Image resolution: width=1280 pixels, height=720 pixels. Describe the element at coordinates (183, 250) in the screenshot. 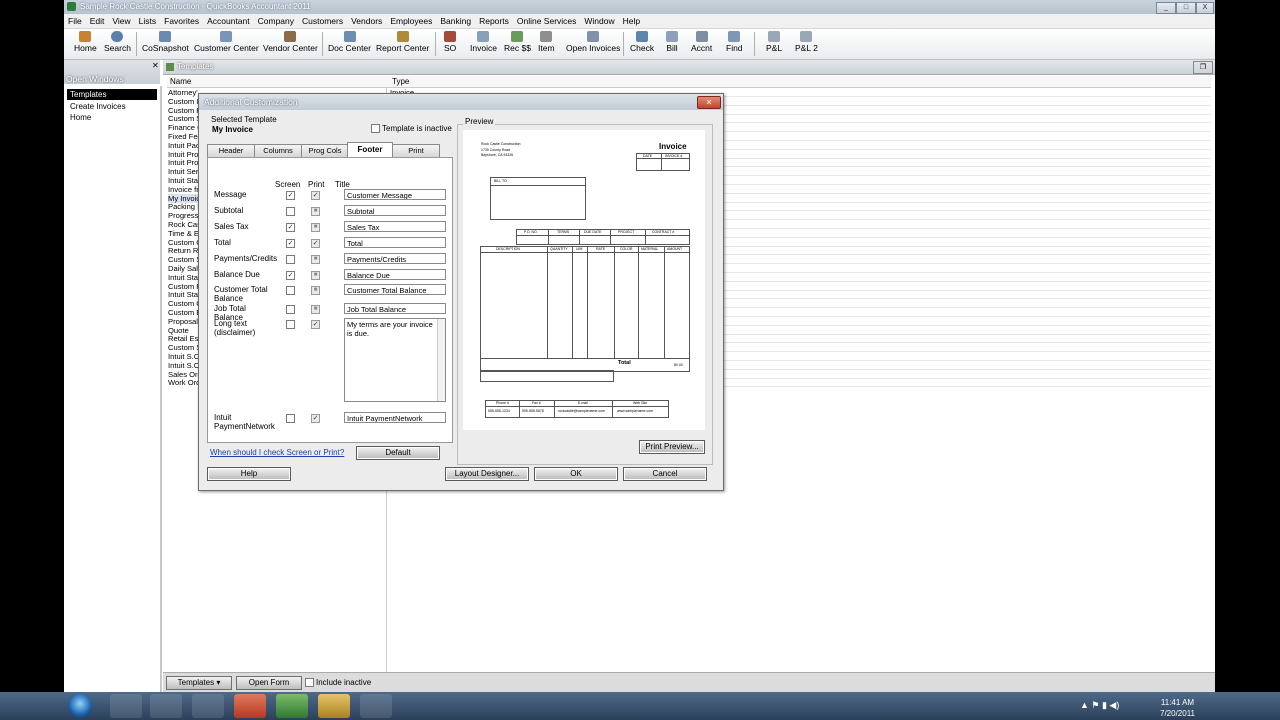

I see `template-row: Return Re` at that location.